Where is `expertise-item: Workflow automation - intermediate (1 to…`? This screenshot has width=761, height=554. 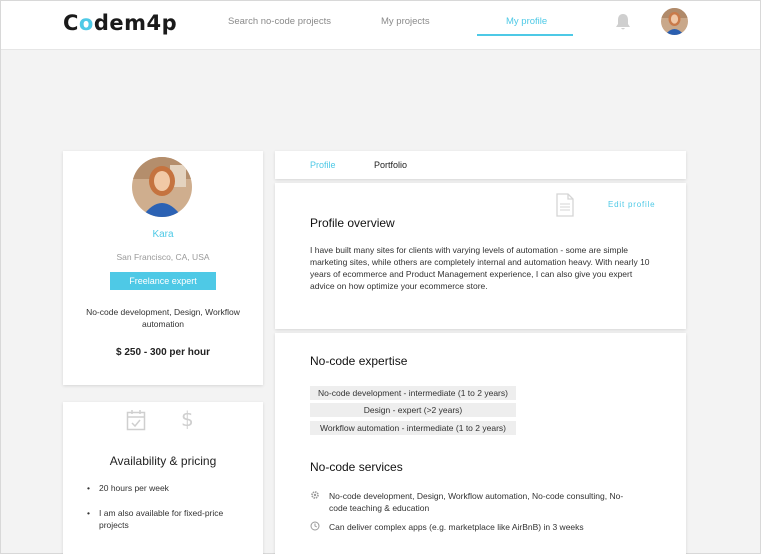 expertise-item: Workflow automation - intermediate (1 to… is located at coordinates (413, 428).